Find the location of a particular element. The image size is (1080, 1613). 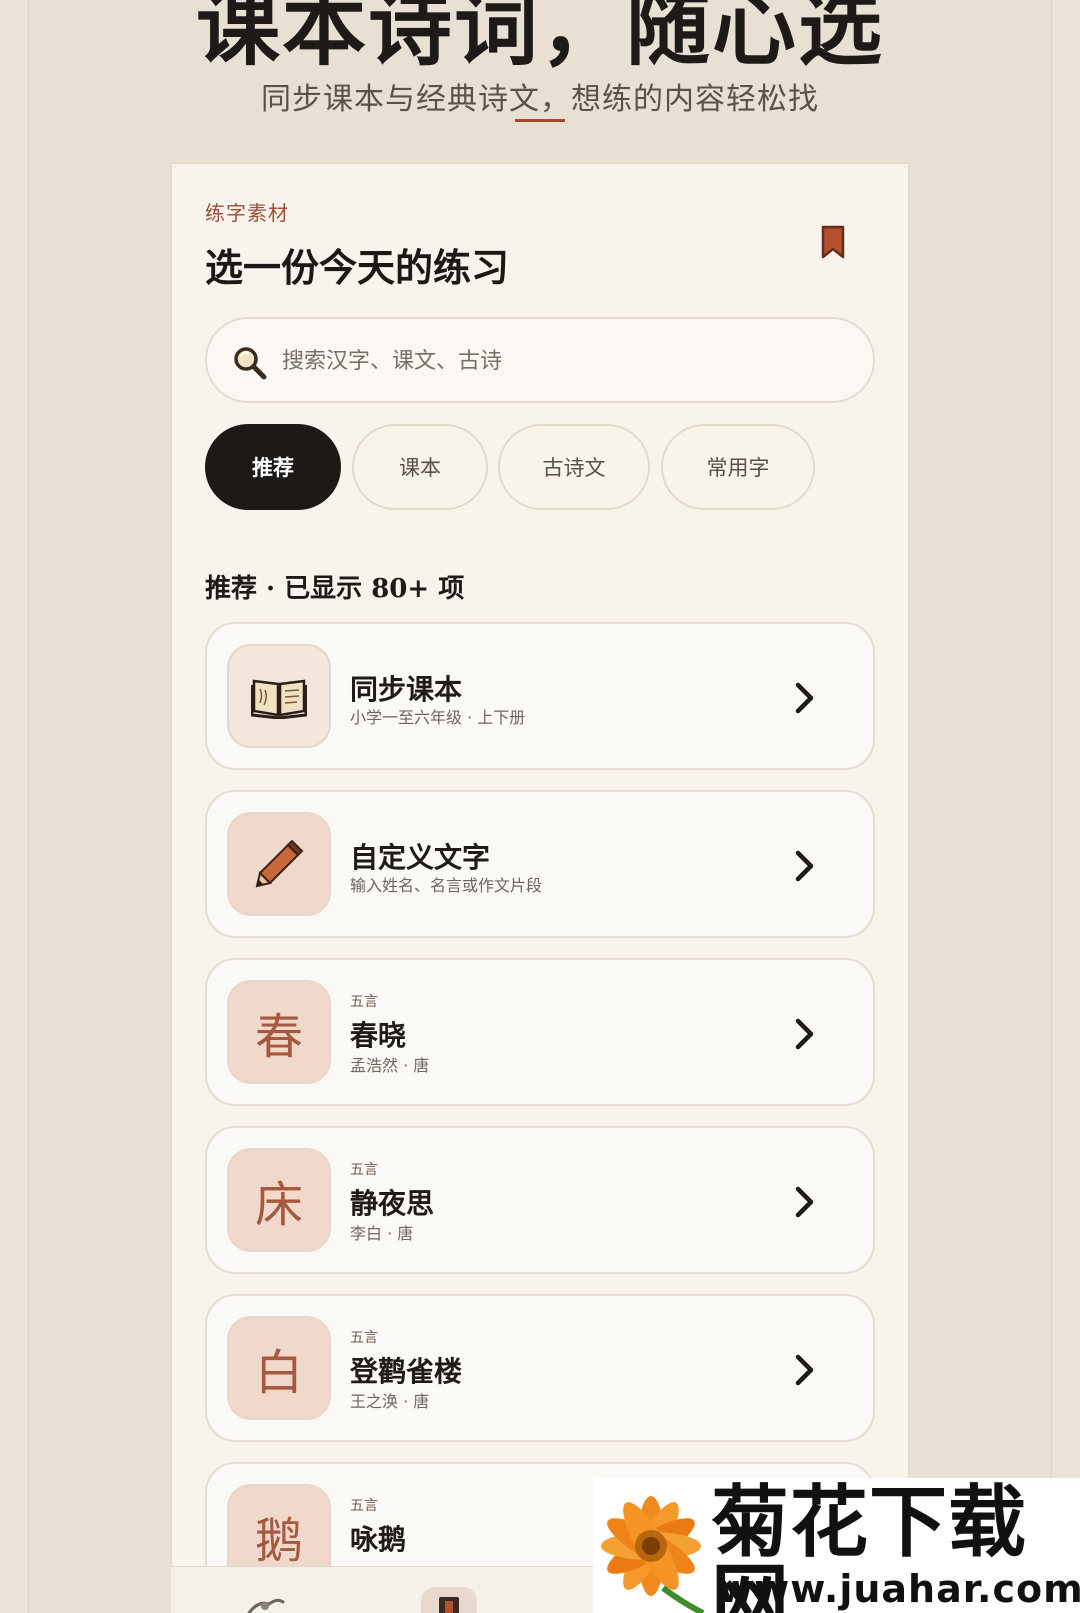

item-thumbnail: 白 is located at coordinates (279, 1368).